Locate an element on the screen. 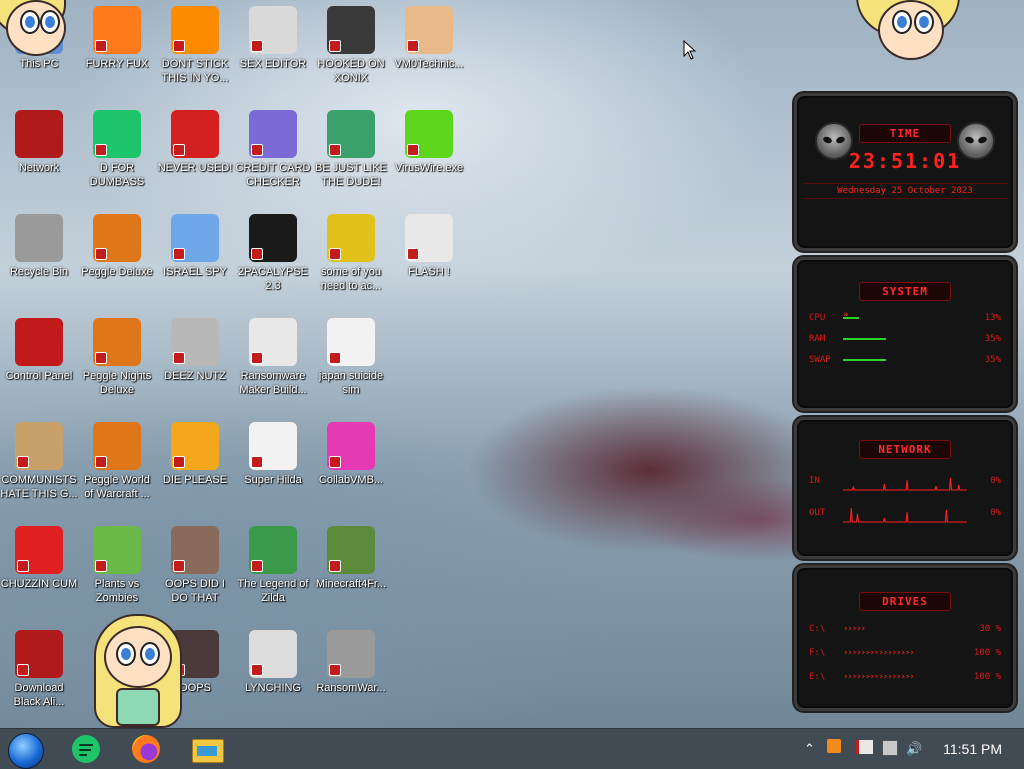 The width and height of the screenshot is (1024, 769). desktop-icon: Network is located at coordinates (39, 142).